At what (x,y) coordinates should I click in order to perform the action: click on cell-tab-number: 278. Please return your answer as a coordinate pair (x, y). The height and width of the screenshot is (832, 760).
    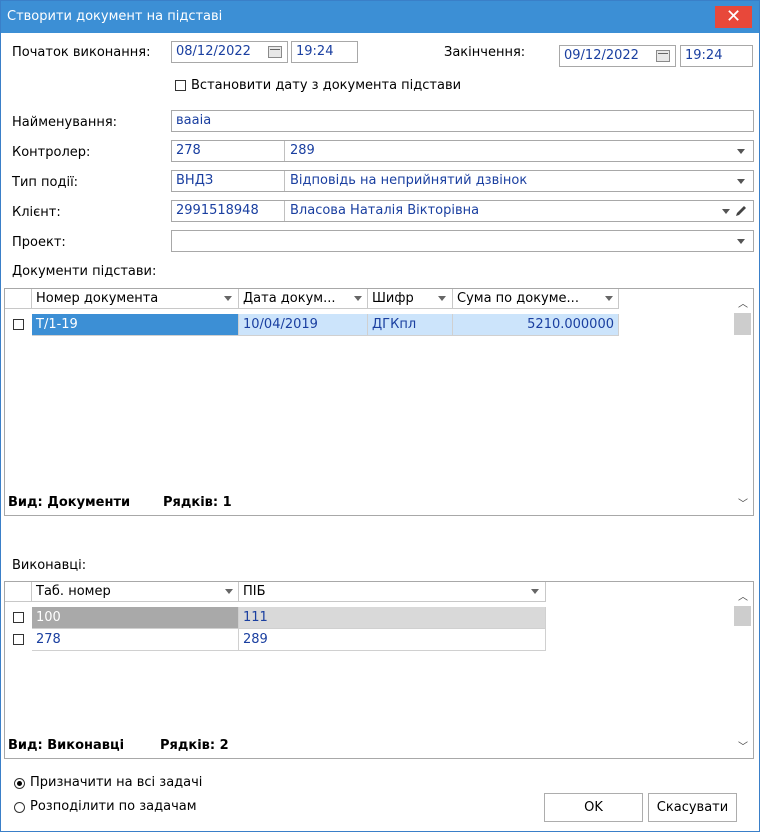
    Looking at the image, I should click on (135, 640).